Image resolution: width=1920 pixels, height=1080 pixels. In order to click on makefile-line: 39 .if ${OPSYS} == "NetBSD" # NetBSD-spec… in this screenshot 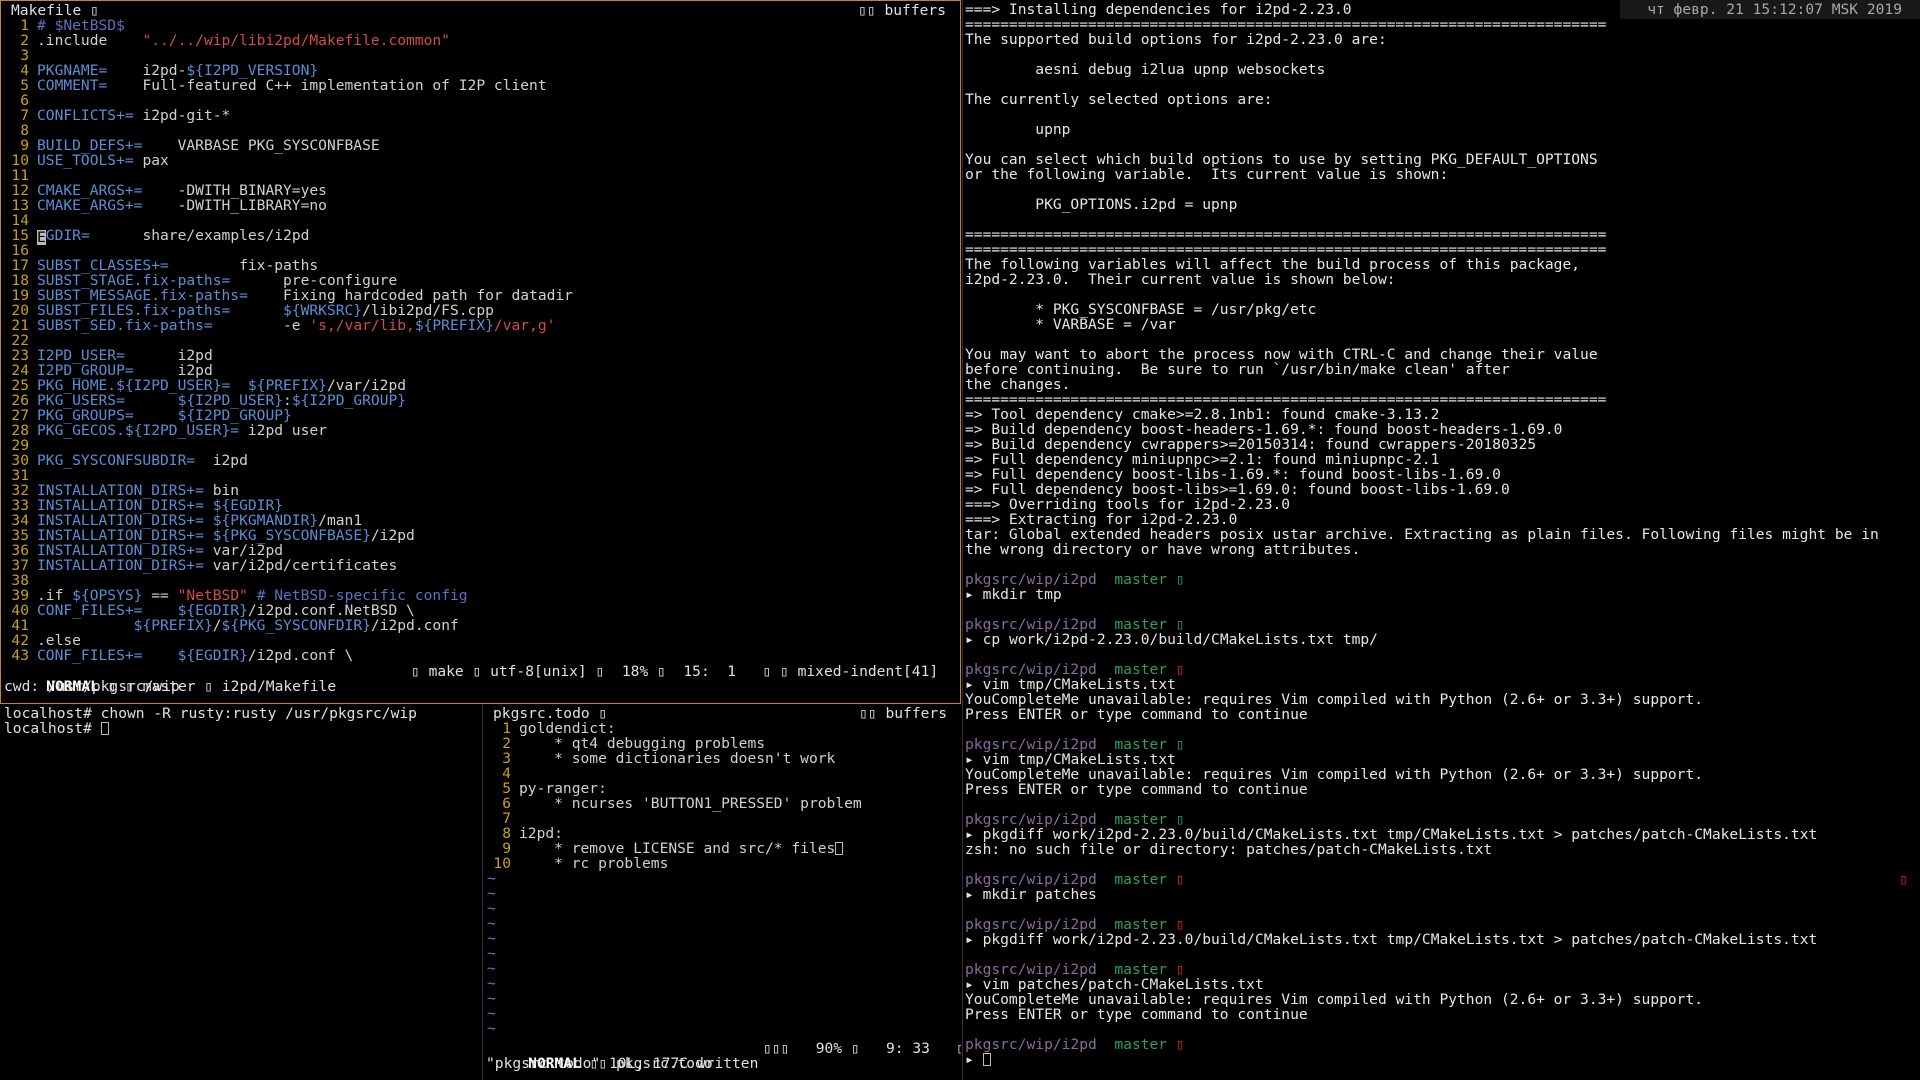, I will do `click(236, 595)`.